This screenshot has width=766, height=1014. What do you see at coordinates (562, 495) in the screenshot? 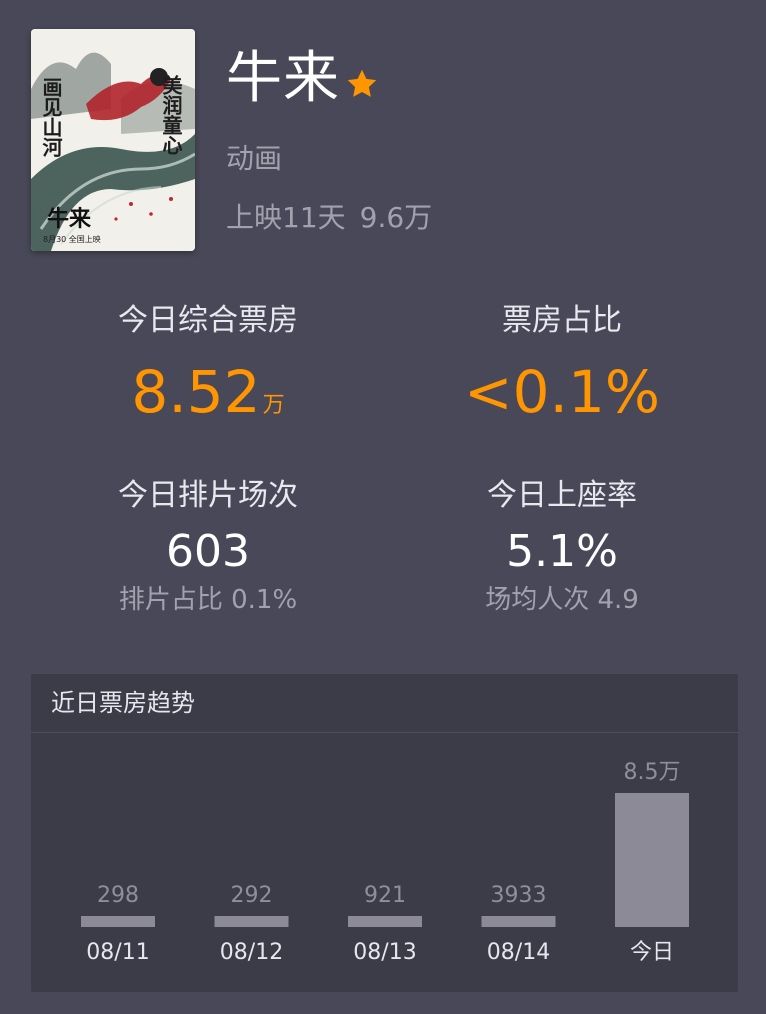
I see `occupancy-label: 今日上座率` at bounding box center [562, 495].